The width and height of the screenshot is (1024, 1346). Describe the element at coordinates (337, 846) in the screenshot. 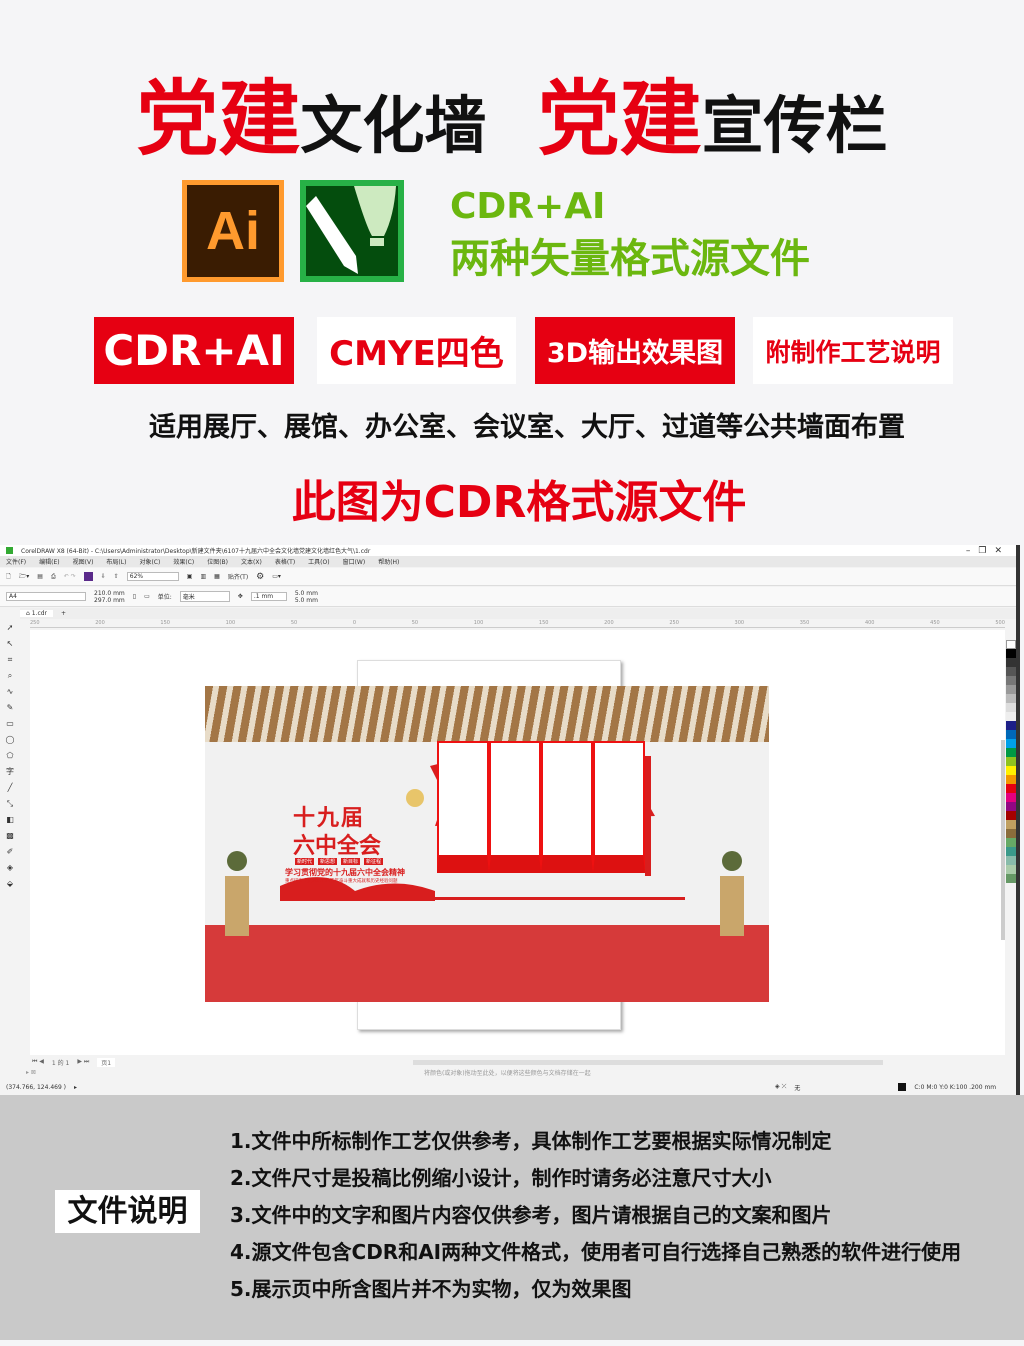

I see `headline-2: 六中全会` at that location.